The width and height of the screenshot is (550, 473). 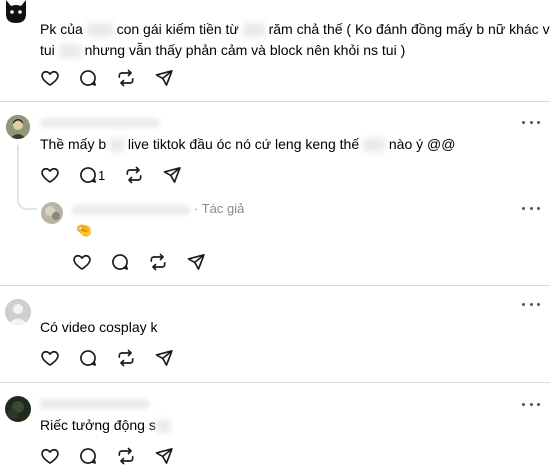 I want to click on author-tag: · Tác giả, so click(x=219, y=208).